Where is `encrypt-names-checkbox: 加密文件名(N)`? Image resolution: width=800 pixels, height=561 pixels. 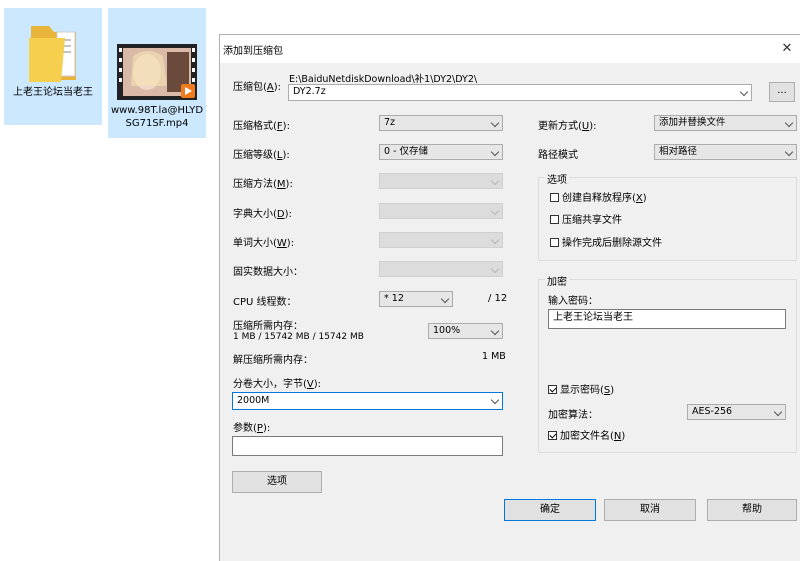
encrypt-names-checkbox: 加密文件名(N) is located at coordinates (586, 437).